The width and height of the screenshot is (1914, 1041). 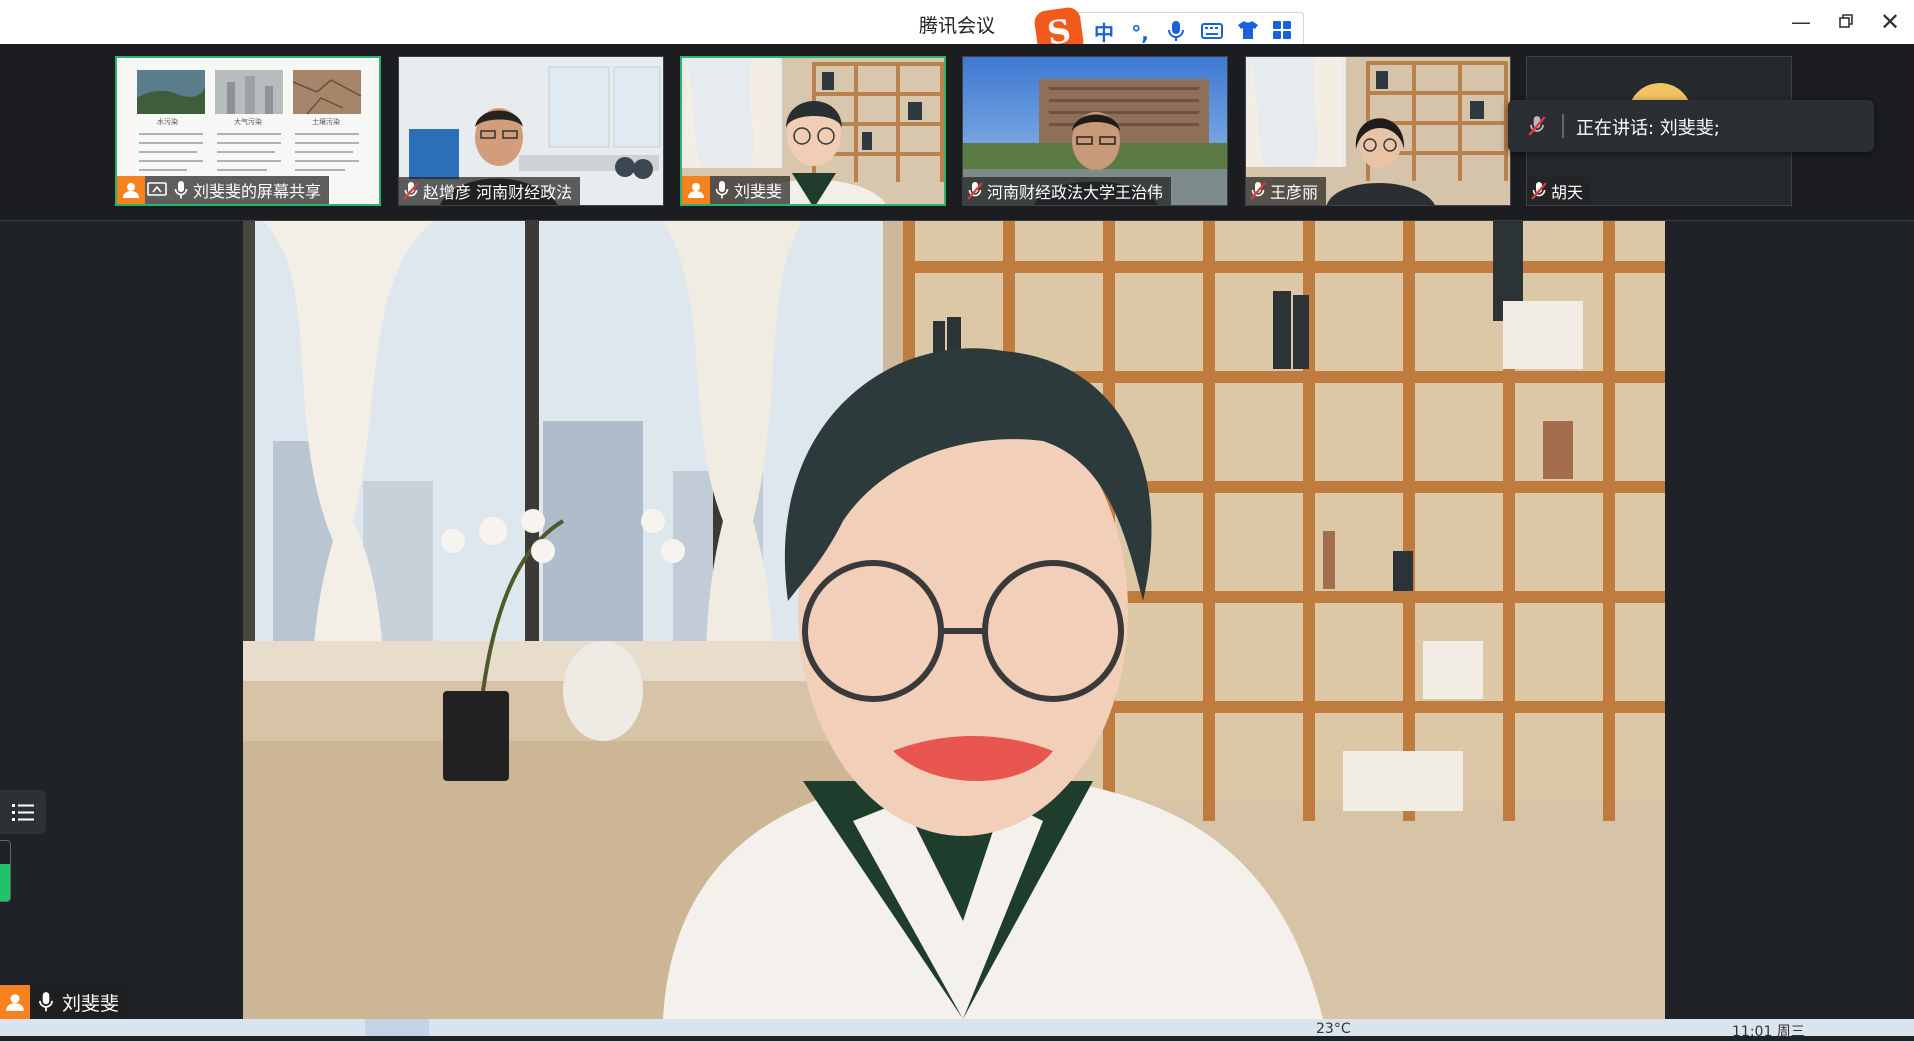 I want to click on participant-tile: 赵增彦 河南财经政法, so click(x=531, y=131).